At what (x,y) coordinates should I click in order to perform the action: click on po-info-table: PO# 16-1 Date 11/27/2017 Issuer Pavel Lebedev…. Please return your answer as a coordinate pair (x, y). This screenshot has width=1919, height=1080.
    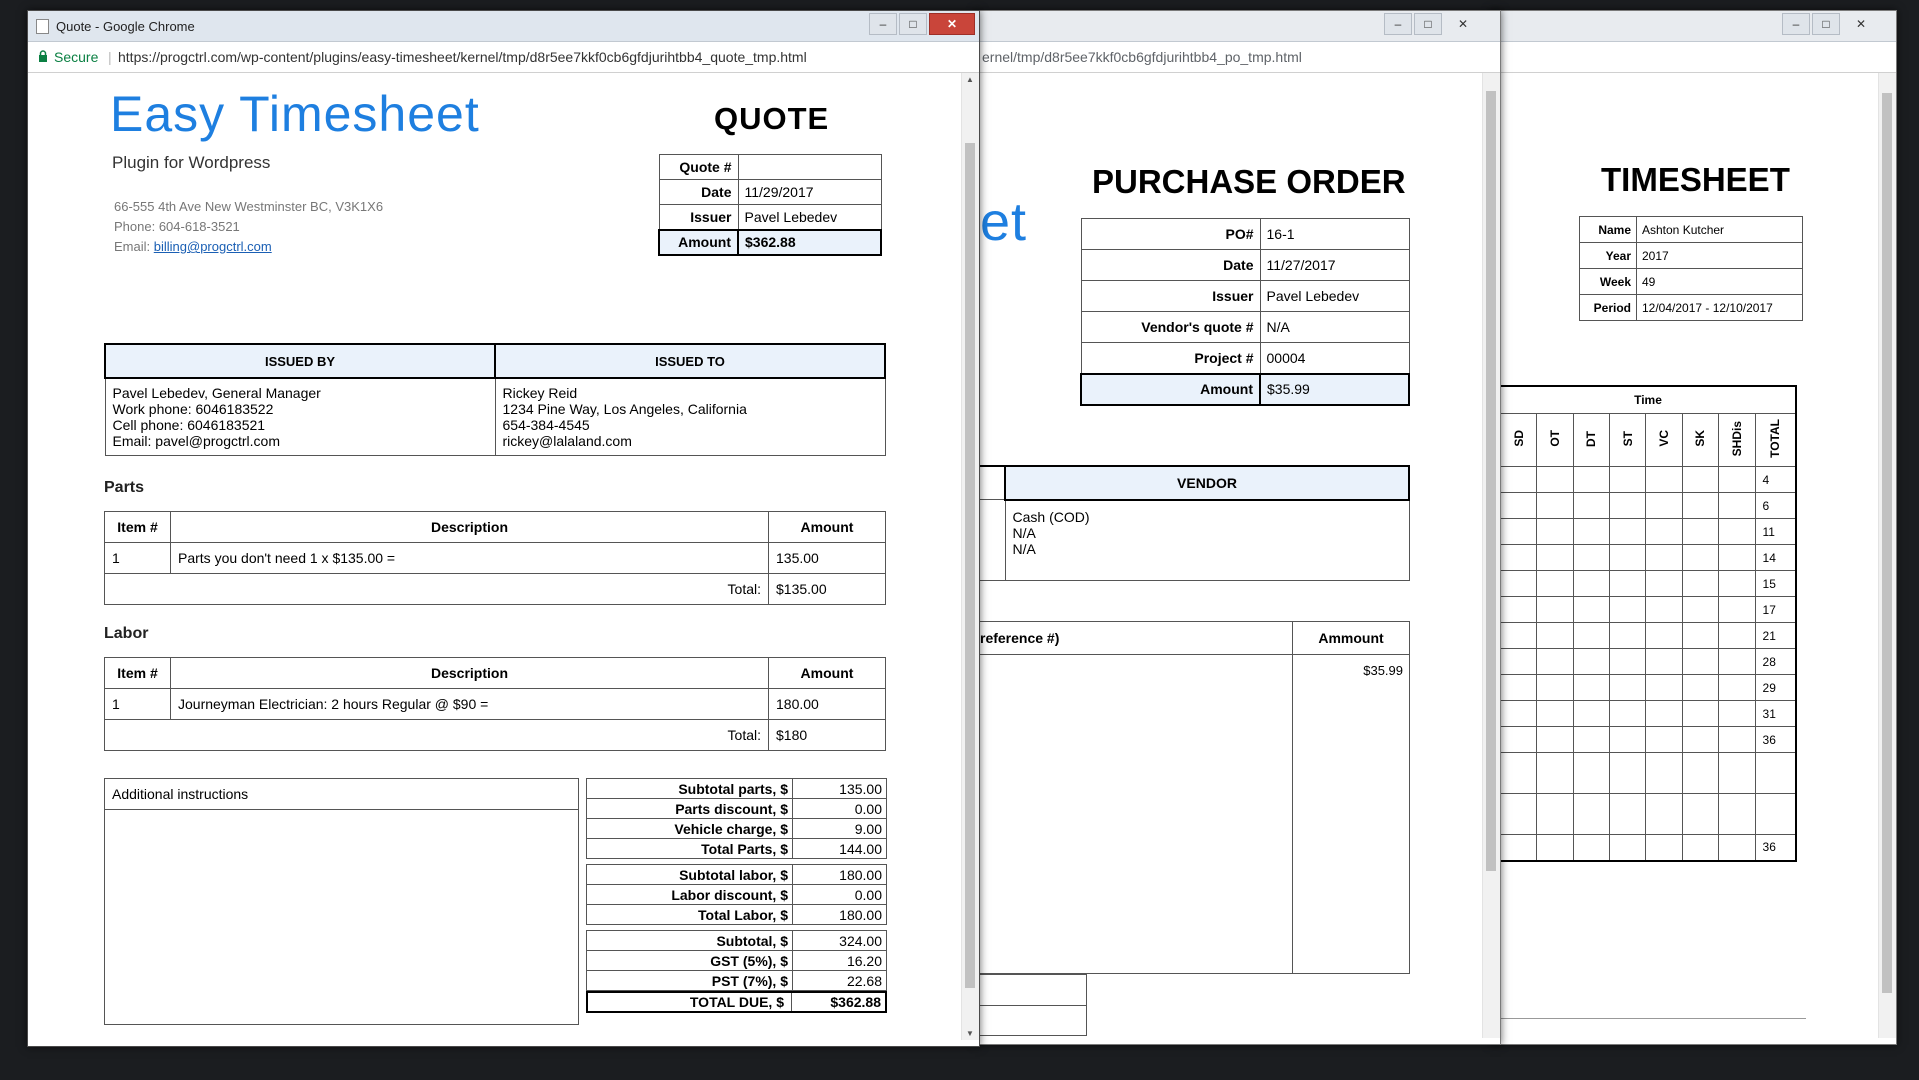
    Looking at the image, I should click on (1245, 312).